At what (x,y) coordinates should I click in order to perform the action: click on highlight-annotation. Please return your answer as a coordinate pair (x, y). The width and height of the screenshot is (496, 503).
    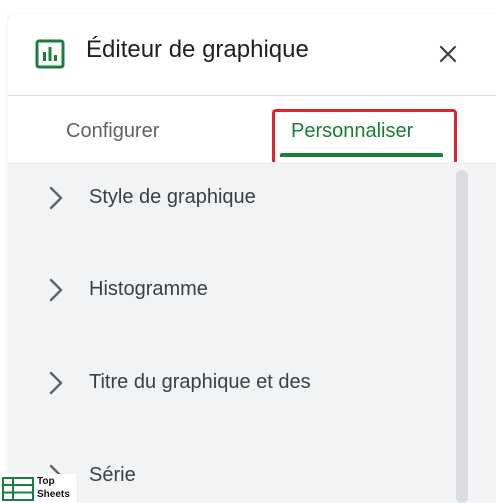
    Looking at the image, I should click on (364, 137).